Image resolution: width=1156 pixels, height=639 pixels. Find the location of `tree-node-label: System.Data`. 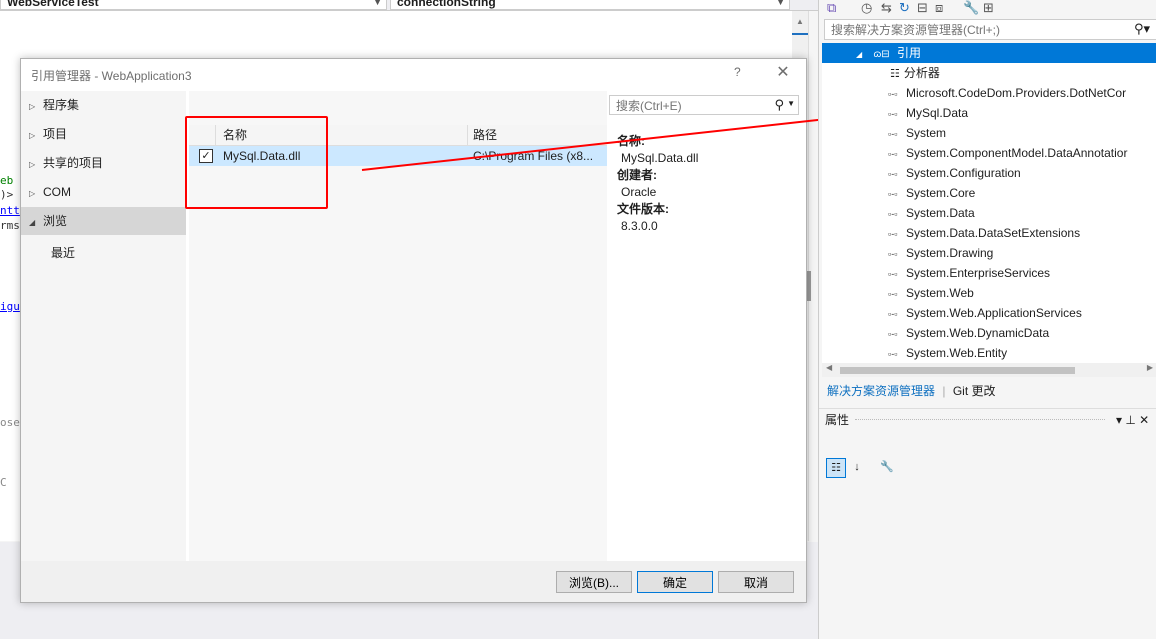

tree-node-label: System.Data is located at coordinates (940, 213).